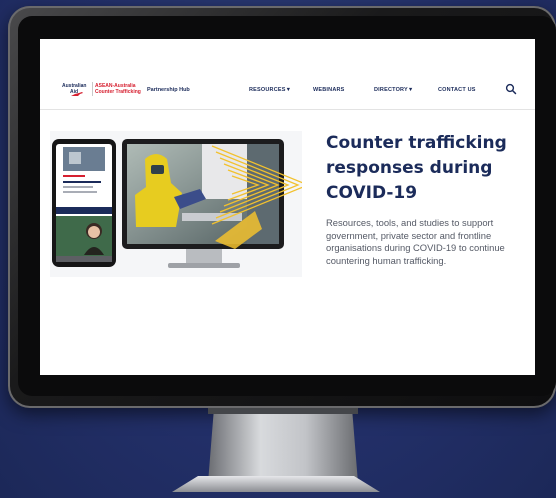  I want to click on logo-program-line2: Counter Trafficking, so click(118, 92).